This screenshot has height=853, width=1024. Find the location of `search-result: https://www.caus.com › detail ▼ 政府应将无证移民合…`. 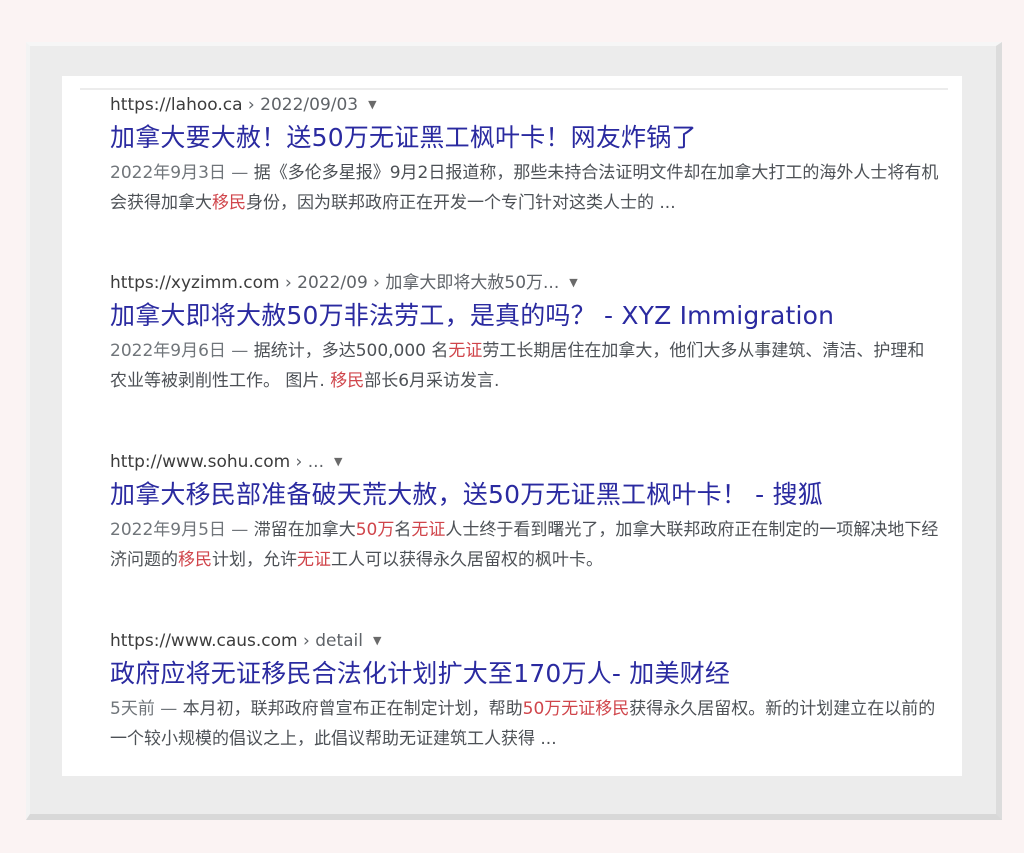

search-result: https://www.caus.com › detail ▼ 政府应将无证移民合… is located at coordinates (525, 692).